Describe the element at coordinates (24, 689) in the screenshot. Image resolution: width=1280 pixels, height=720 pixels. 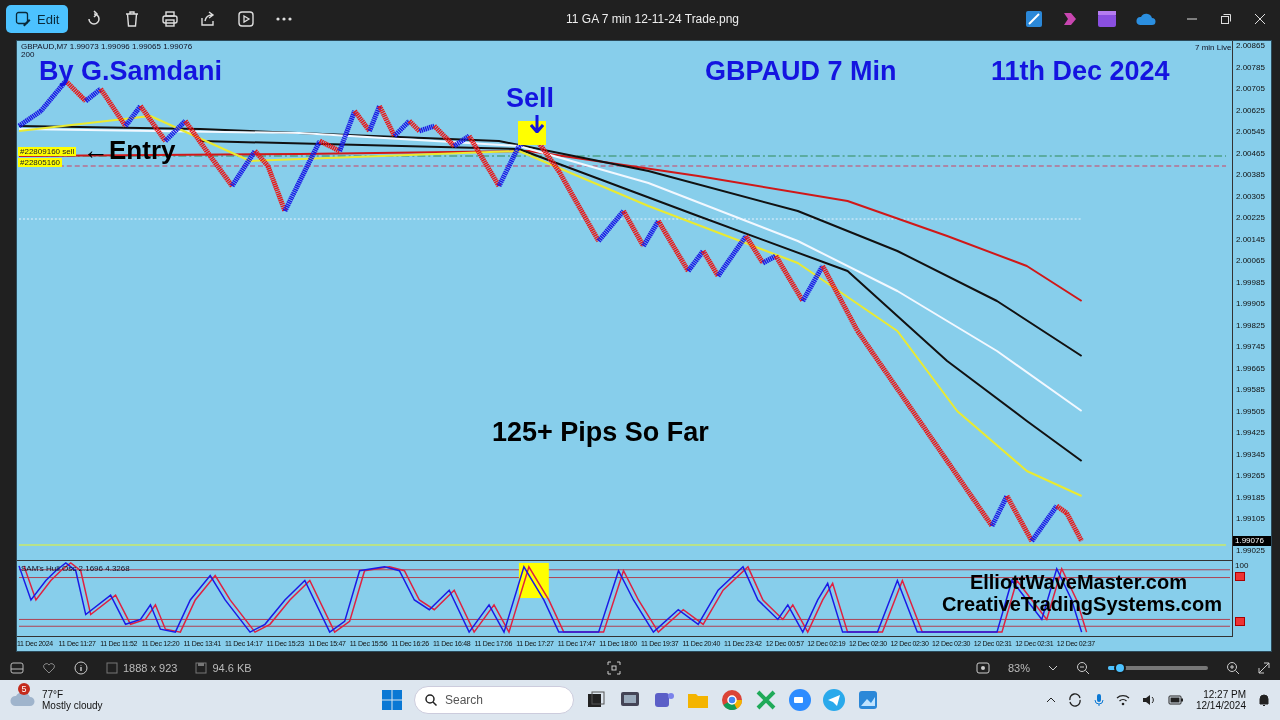
I see `notification-badge: 5` at that location.